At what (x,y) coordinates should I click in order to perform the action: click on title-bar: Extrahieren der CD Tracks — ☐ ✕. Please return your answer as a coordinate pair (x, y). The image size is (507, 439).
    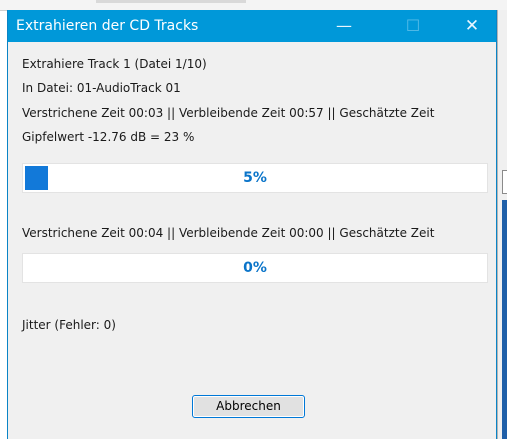
    Looking at the image, I should click on (252, 26).